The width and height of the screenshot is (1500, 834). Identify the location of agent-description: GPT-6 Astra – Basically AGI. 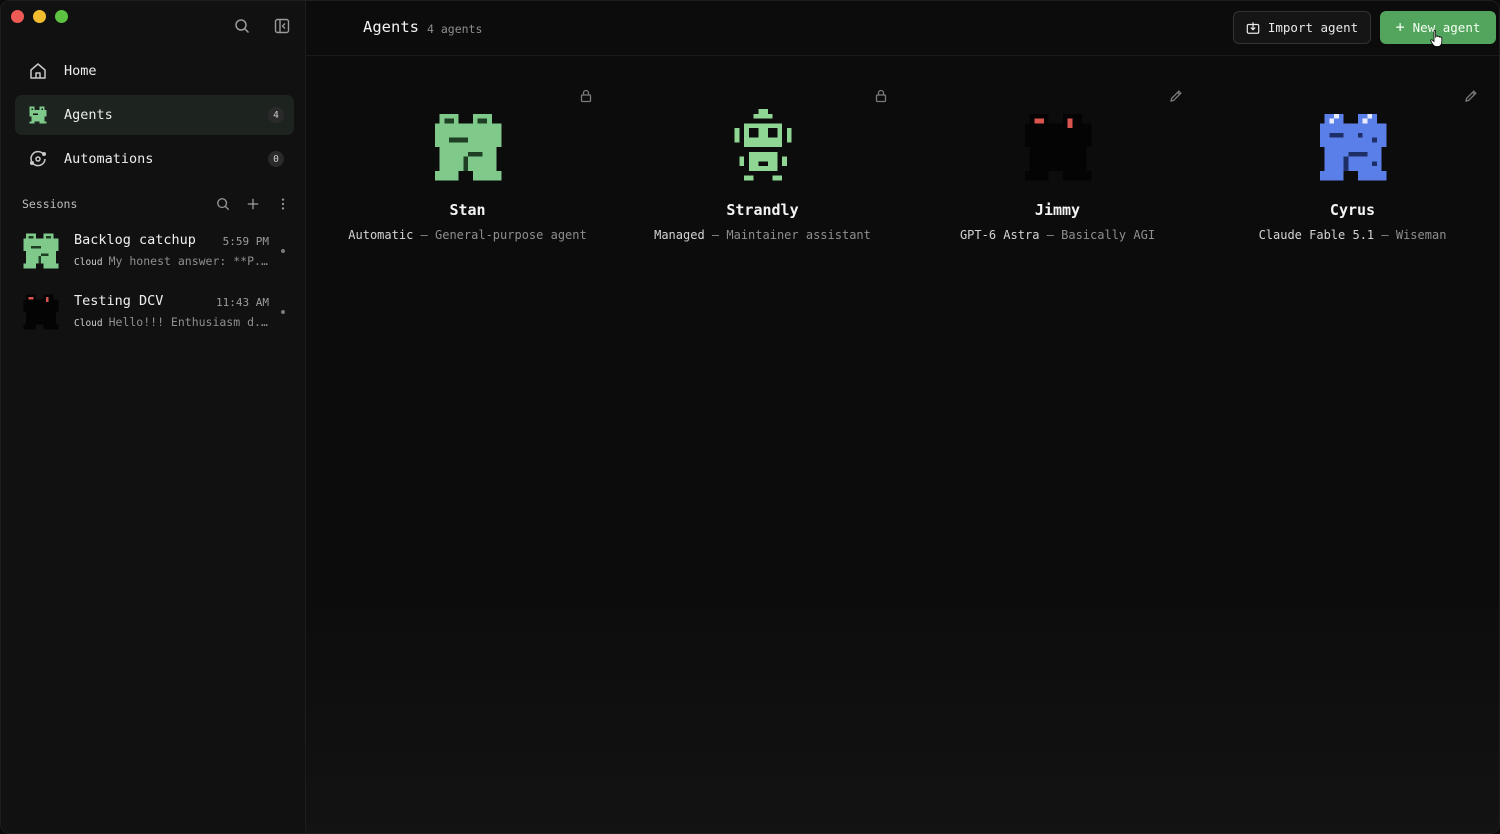
(1057, 235).